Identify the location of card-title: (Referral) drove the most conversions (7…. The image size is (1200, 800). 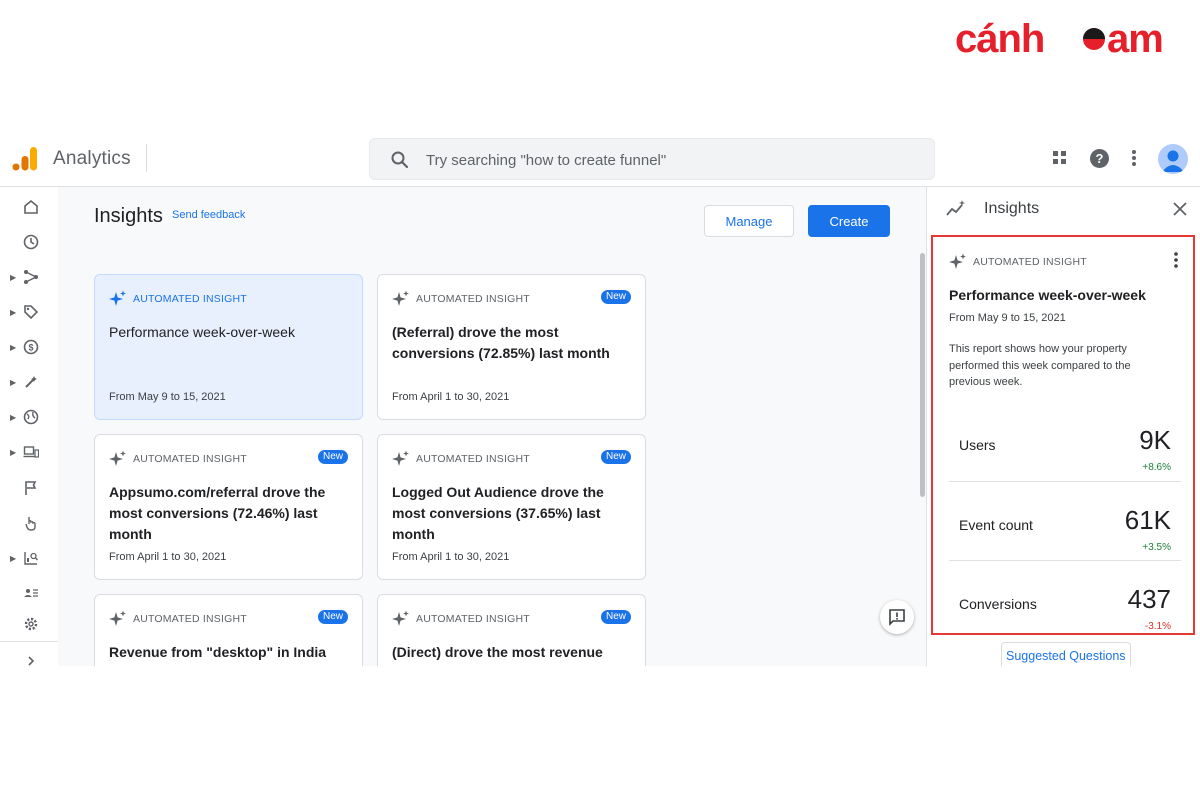
(501, 342).